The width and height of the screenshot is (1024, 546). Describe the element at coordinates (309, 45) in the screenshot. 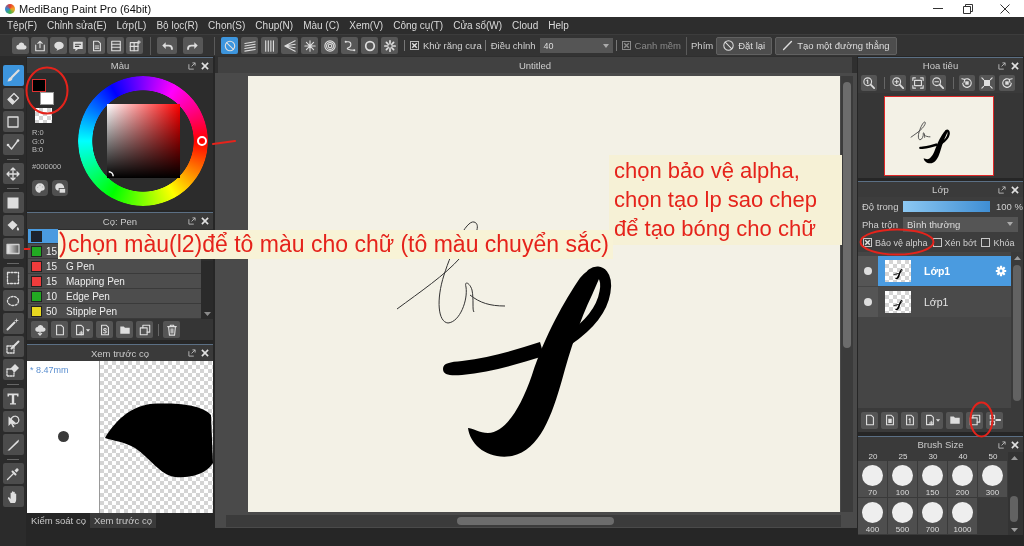

I see `starburst-icon` at that location.